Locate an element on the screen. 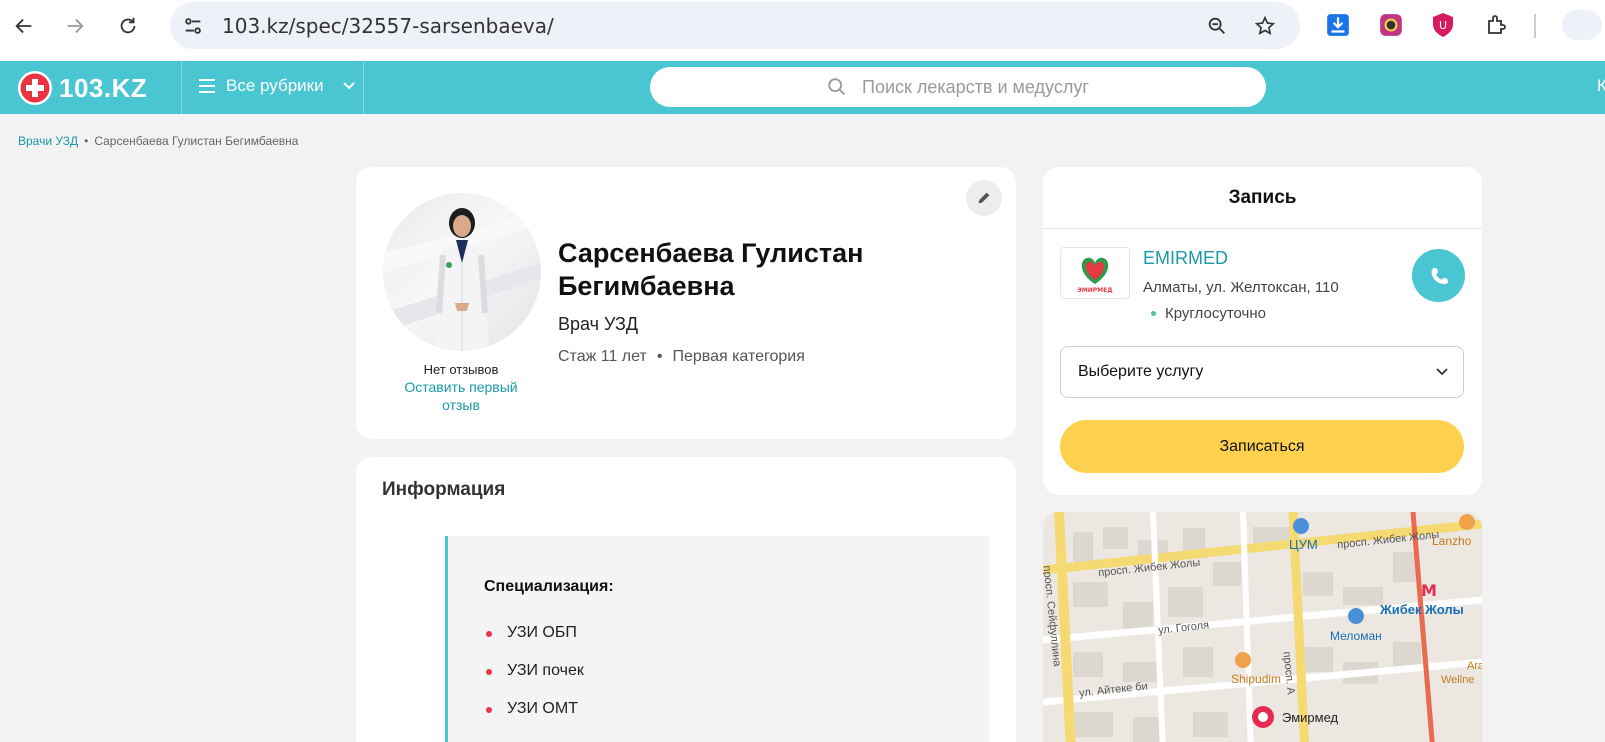  zoom-out-icon is located at coordinates (1217, 26).